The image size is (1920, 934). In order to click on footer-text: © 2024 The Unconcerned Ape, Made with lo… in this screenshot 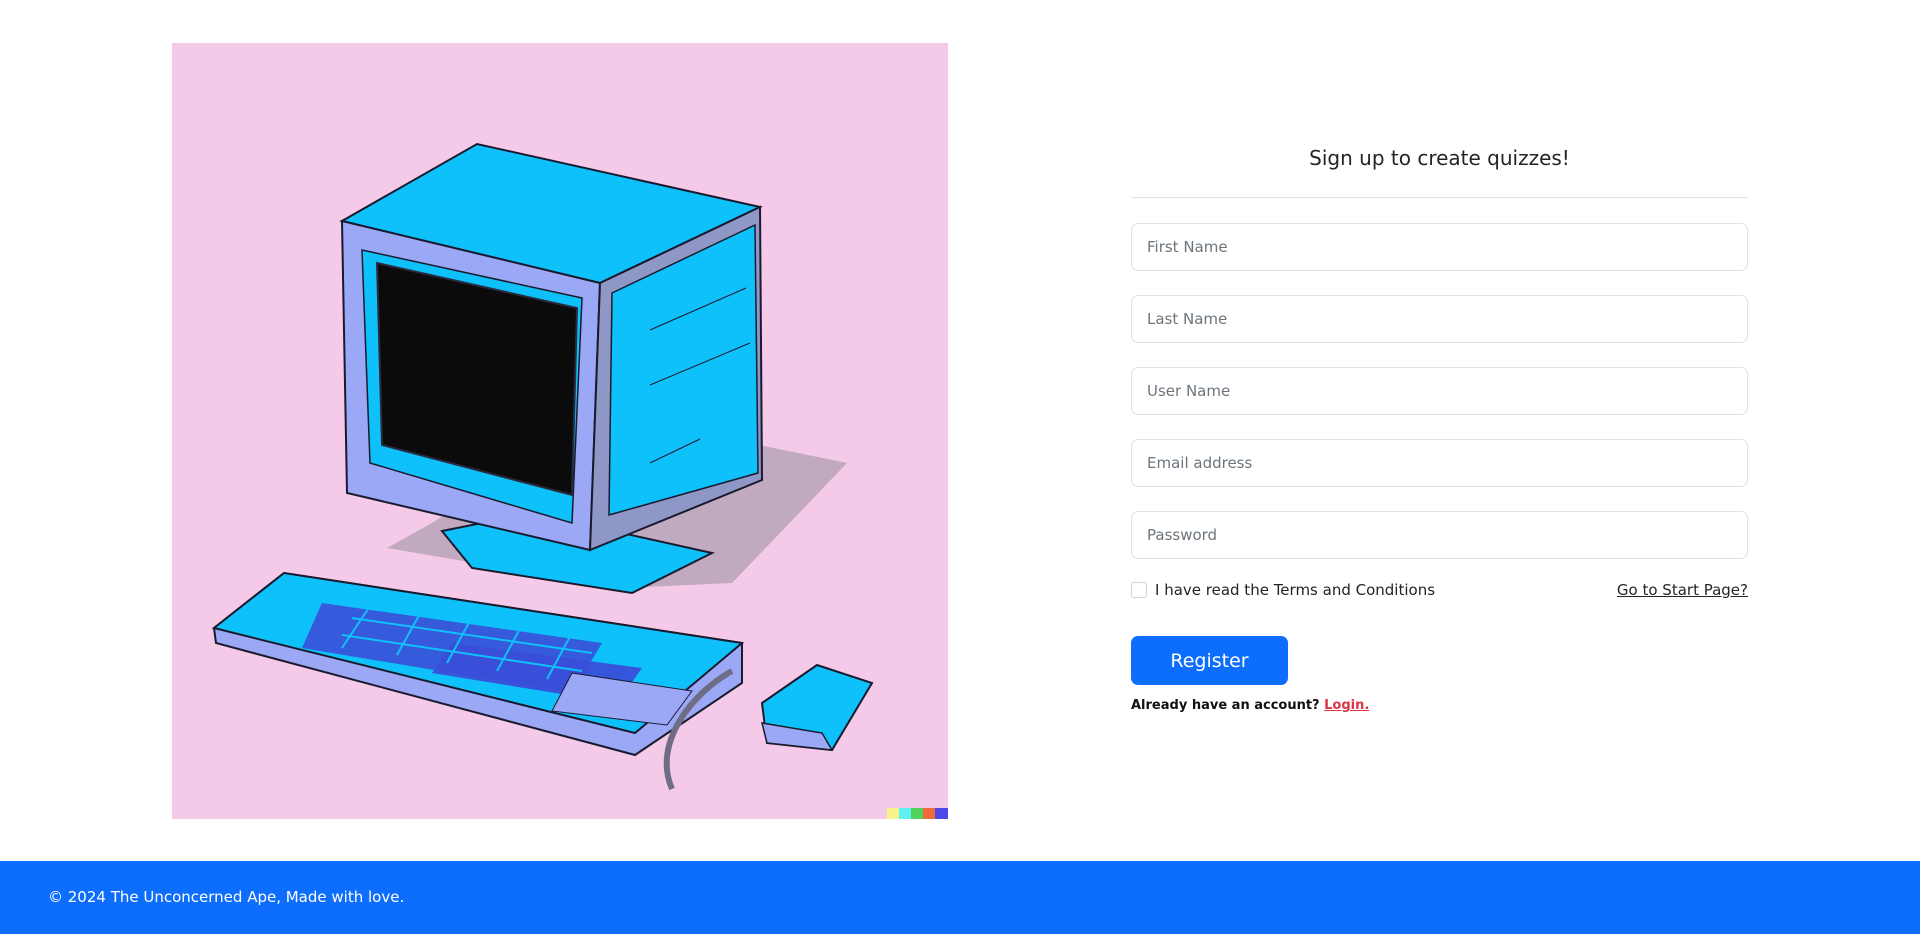, I will do `click(226, 897)`.